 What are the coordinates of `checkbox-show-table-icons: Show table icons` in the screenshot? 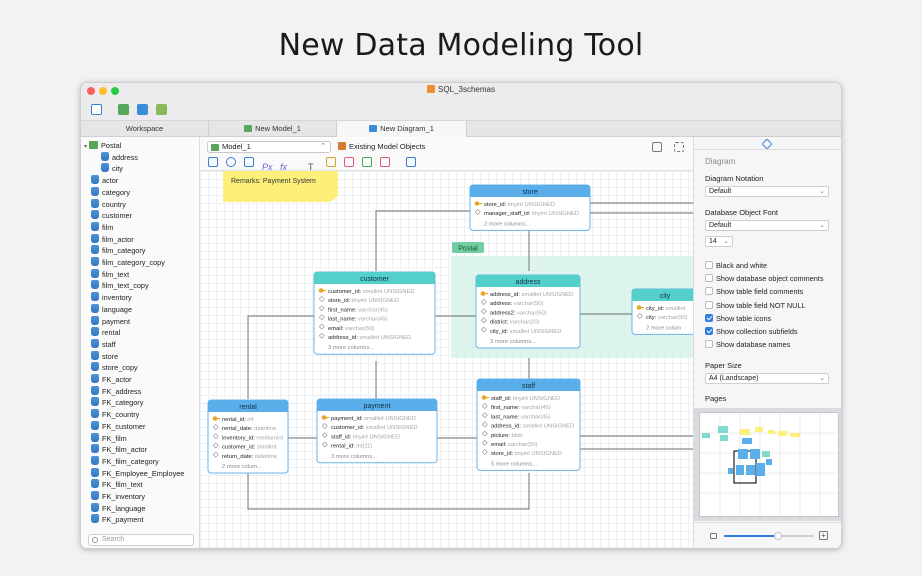 It's located at (738, 318).